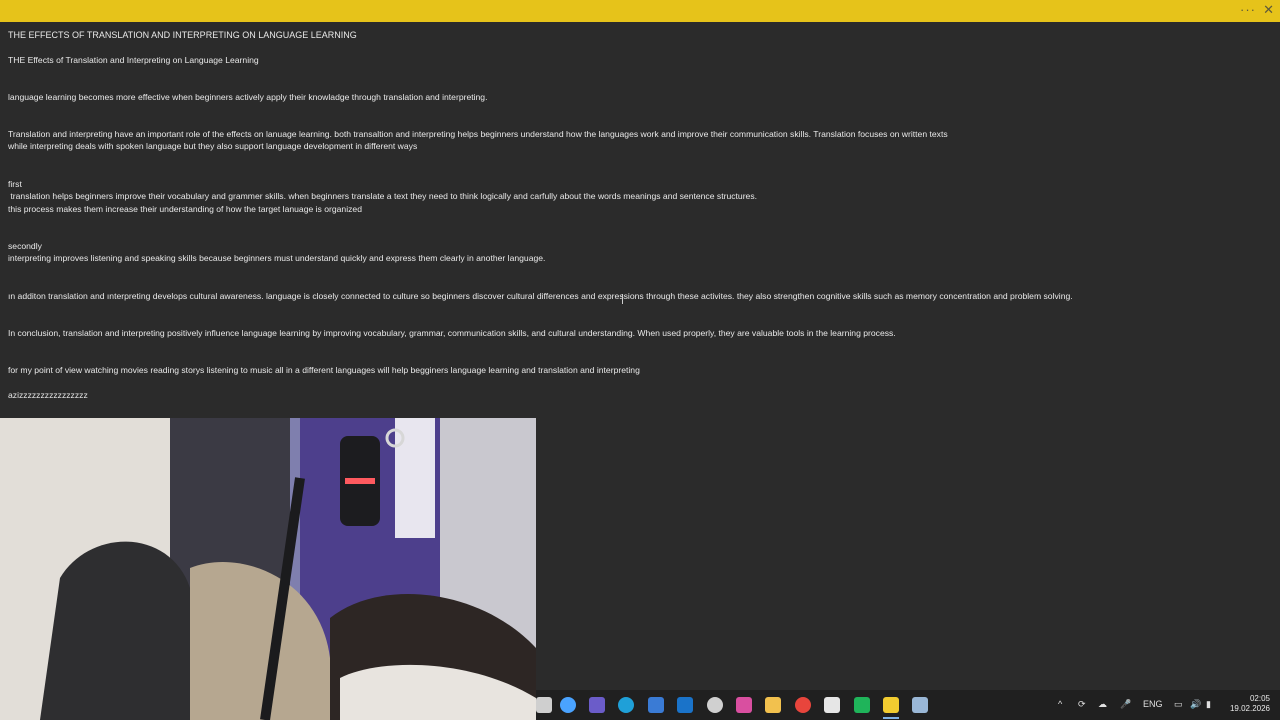  What do you see at coordinates (685, 705) in the screenshot?
I see `outlook-icon` at bounding box center [685, 705].